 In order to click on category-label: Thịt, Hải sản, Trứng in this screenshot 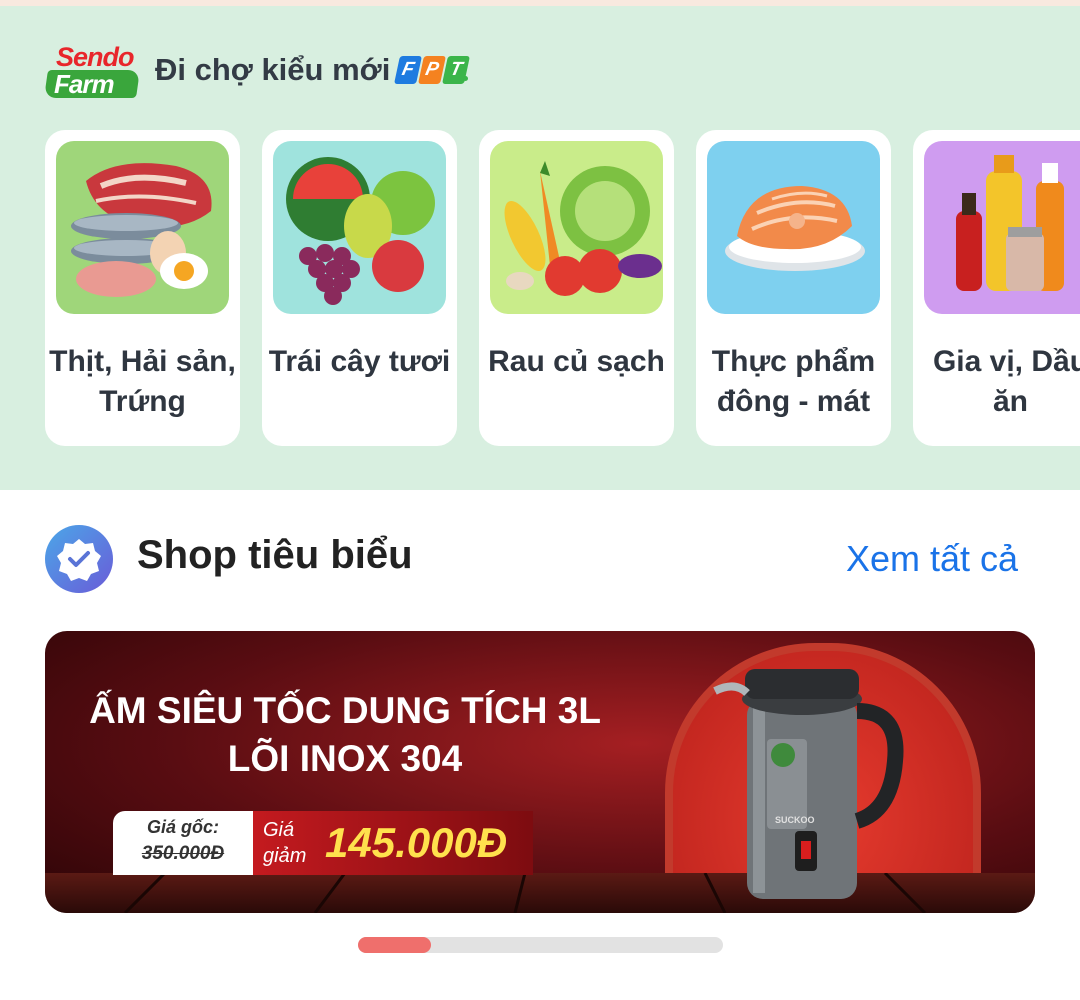, I will do `click(142, 381)`.